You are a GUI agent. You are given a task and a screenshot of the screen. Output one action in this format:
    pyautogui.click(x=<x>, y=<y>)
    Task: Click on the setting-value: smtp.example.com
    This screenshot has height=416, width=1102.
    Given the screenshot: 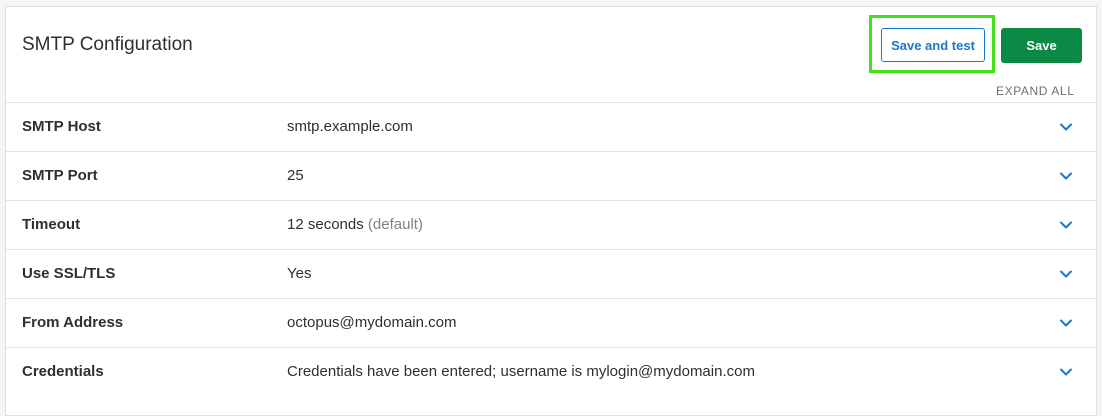 What is the action you would take?
    pyautogui.click(x=350, y=126)
    